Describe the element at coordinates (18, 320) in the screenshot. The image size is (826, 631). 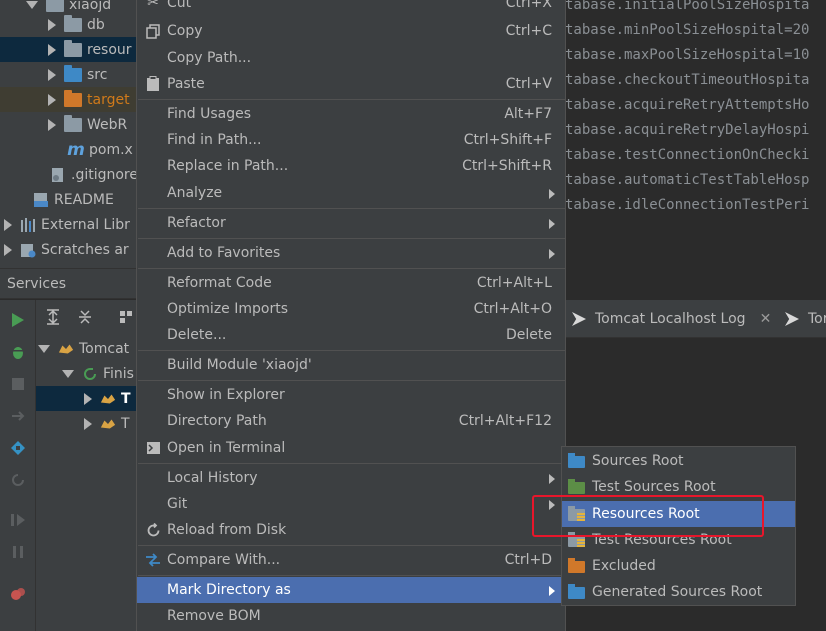
I see `run-icon` at that location.